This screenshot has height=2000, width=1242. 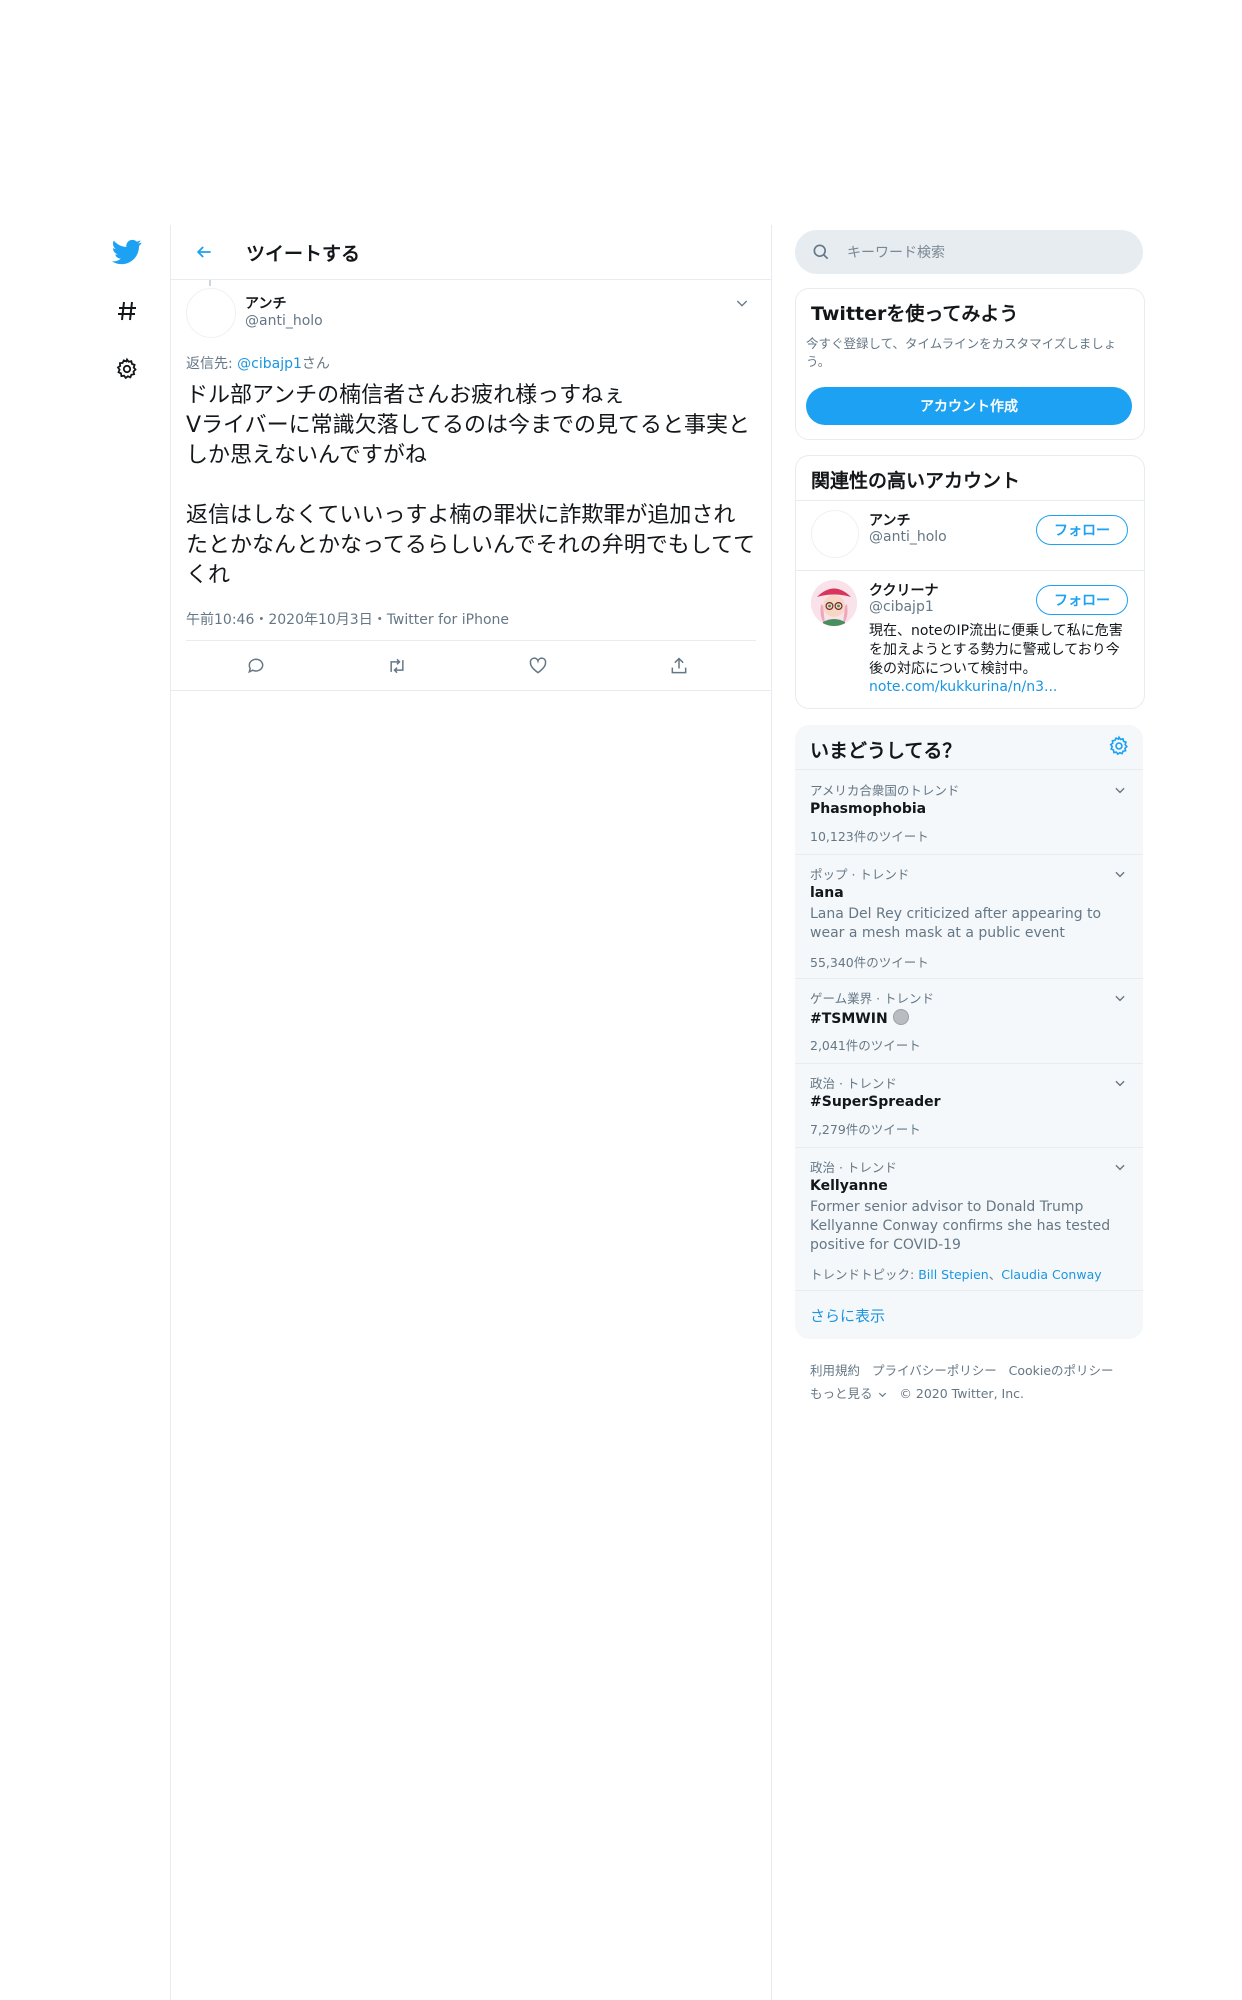 What do you see at coordinates (303, 254) in the screenshot?
I see `page-title: ツイートする` at bounding box center [303, 254].